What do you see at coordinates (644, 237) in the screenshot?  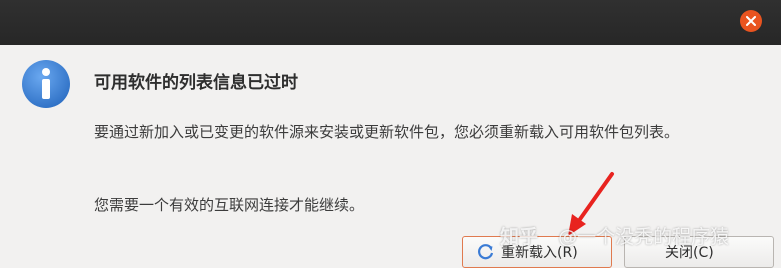 I see `watermark-author: @一个没秃的程序猿` at bounding box center [644, 237].